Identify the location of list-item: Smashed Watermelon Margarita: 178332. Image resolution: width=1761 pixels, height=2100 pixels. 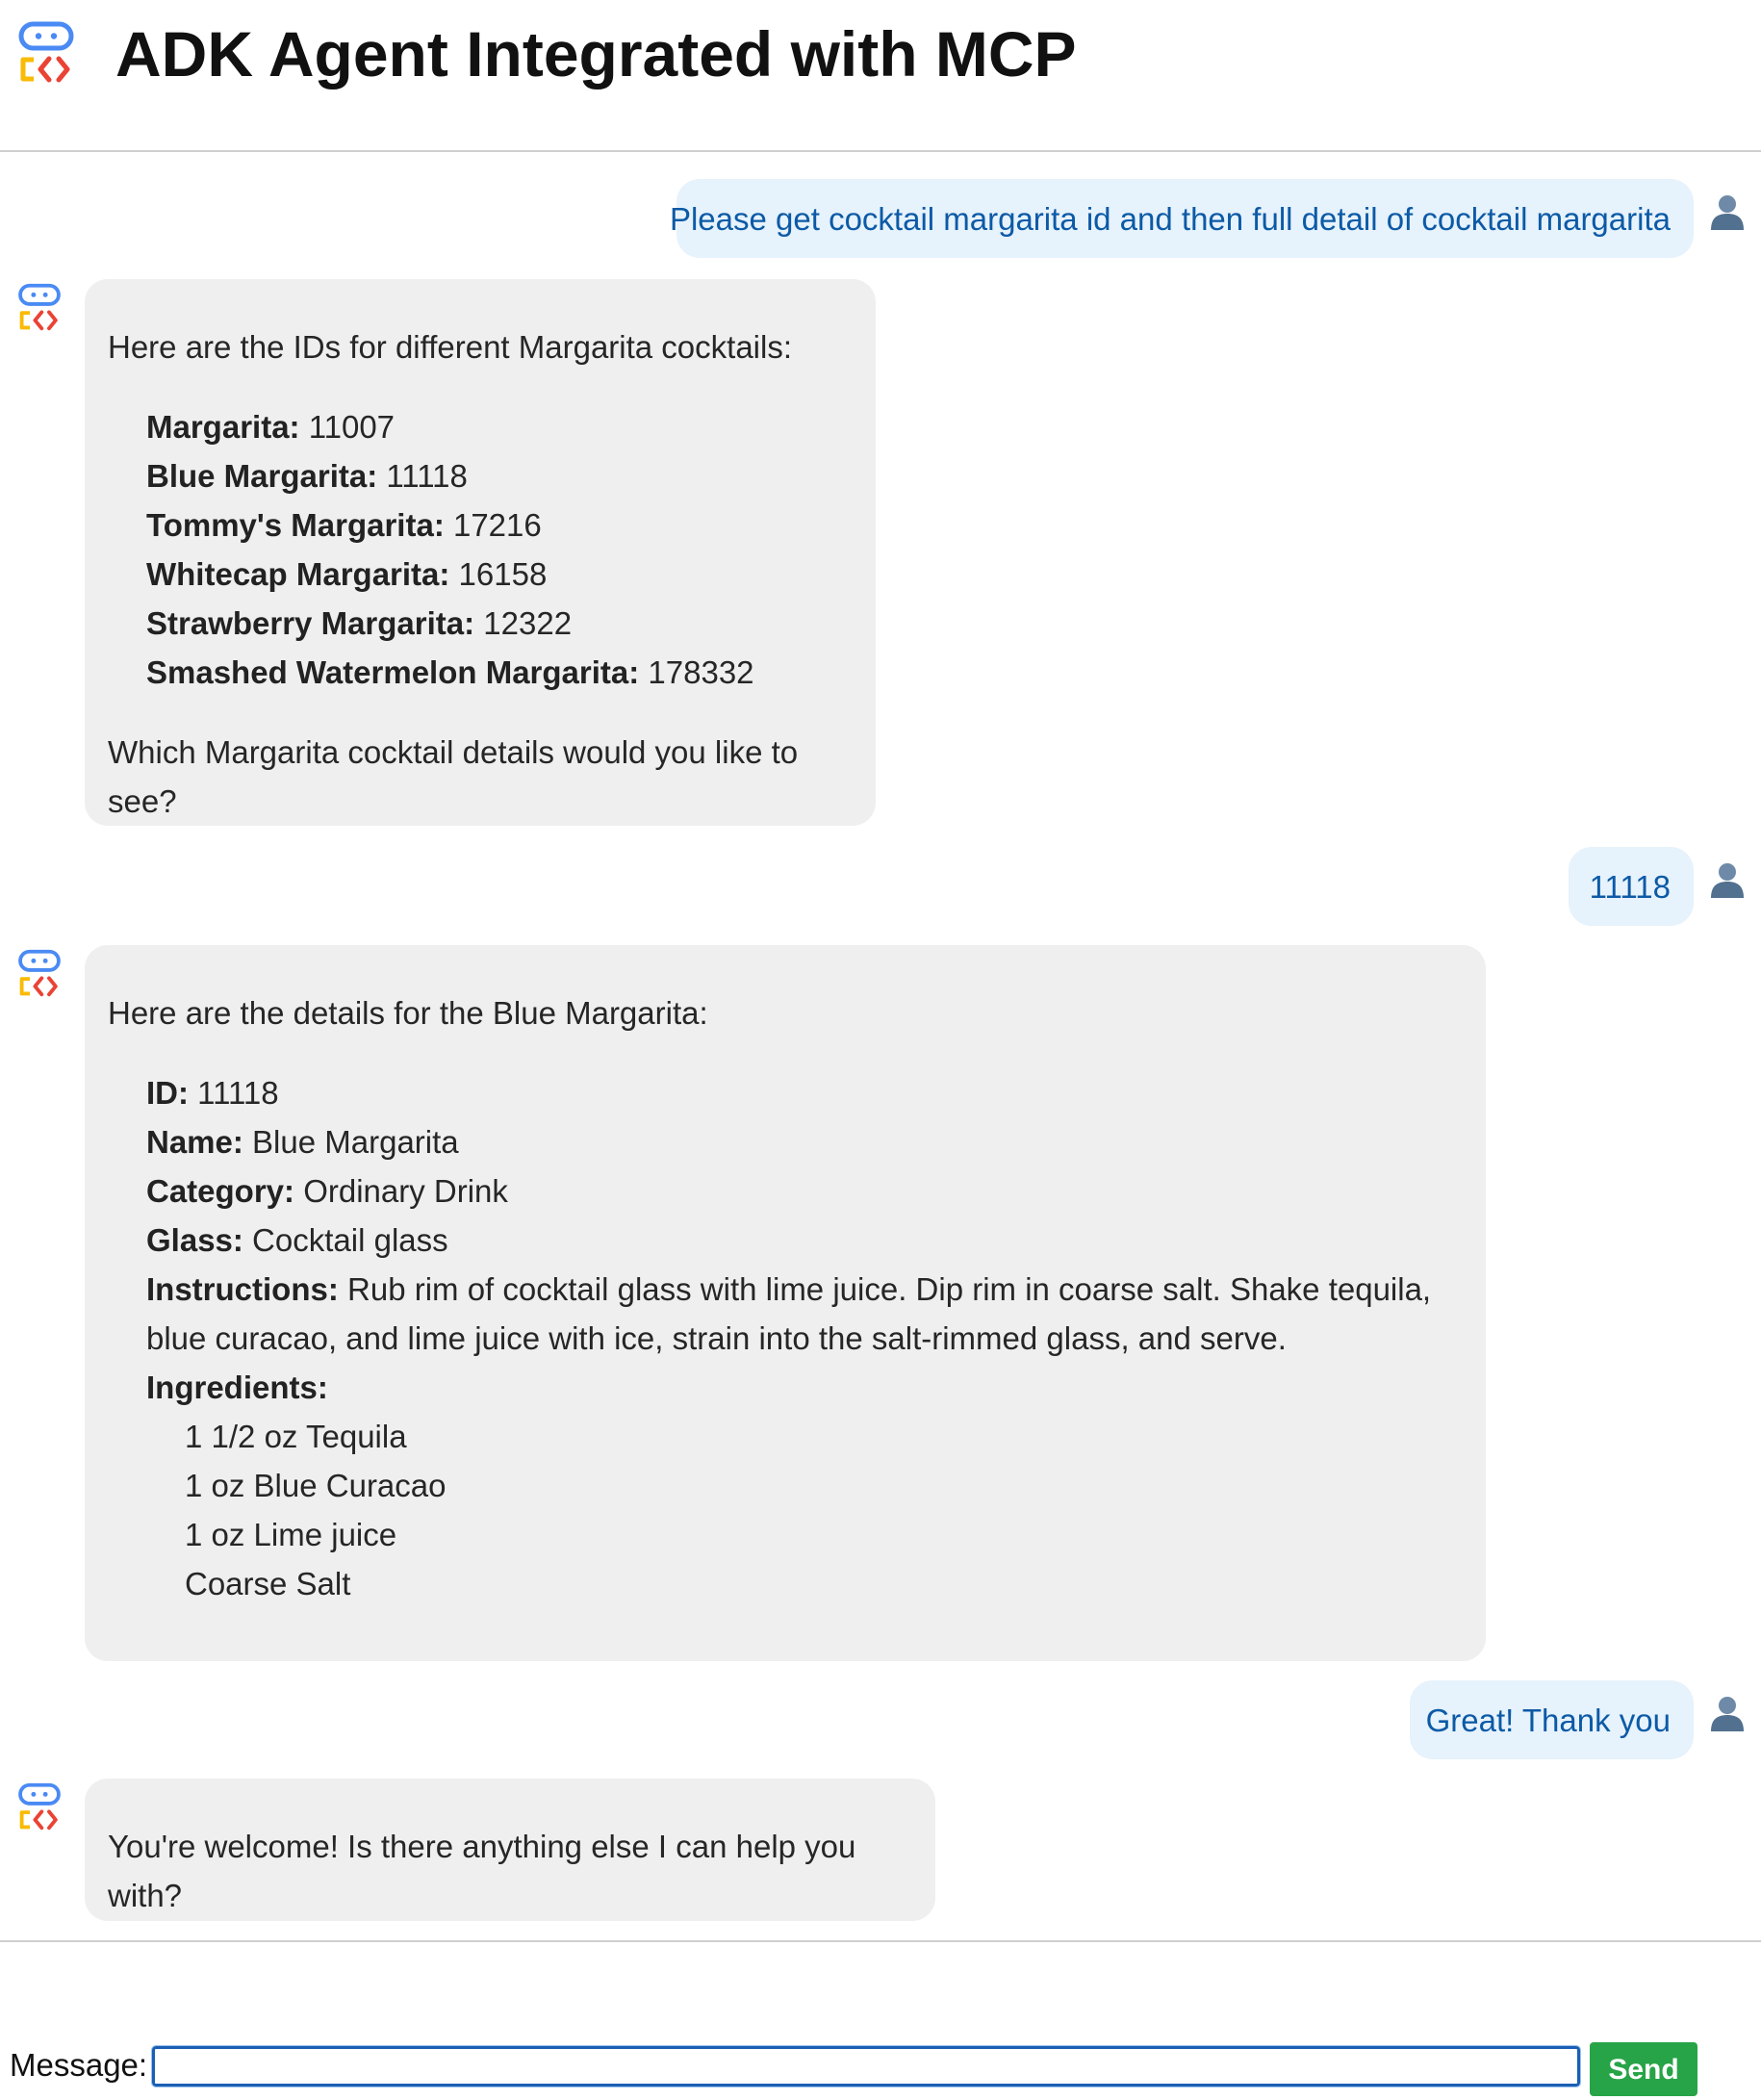
(499, 672).